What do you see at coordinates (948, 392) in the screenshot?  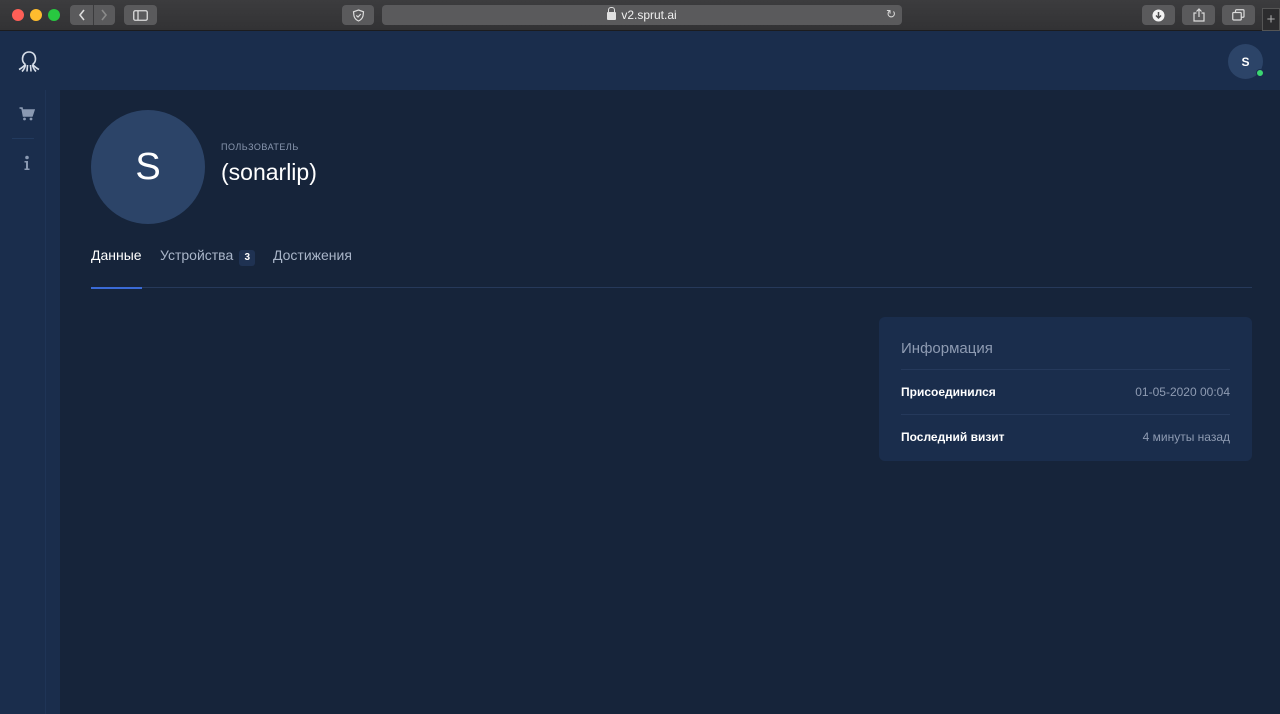 I see `info-row-label: Присоединился` at bounding box center [948, 392].